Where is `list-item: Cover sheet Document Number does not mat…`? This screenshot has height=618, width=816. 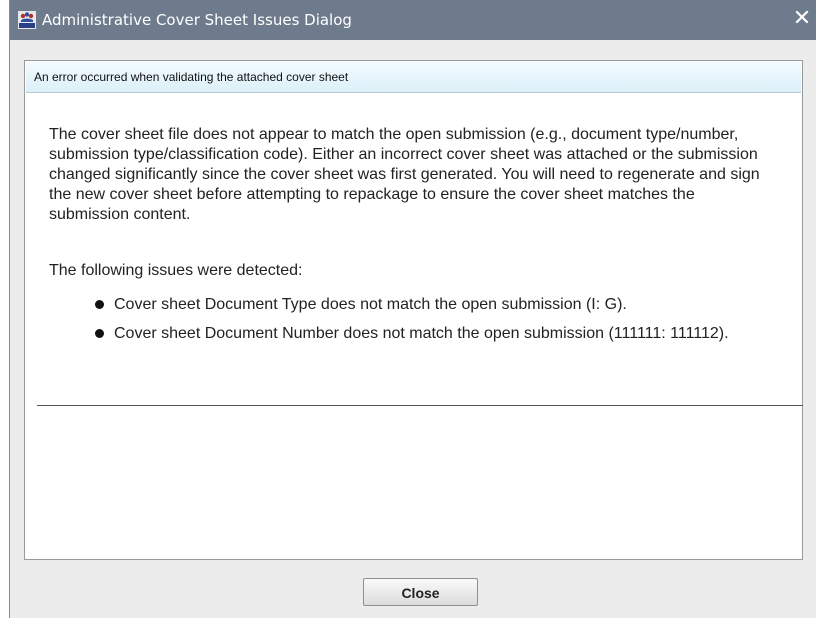 list-item: Cover sheet Document Number does not mat… is located at coordinates (435, 334).